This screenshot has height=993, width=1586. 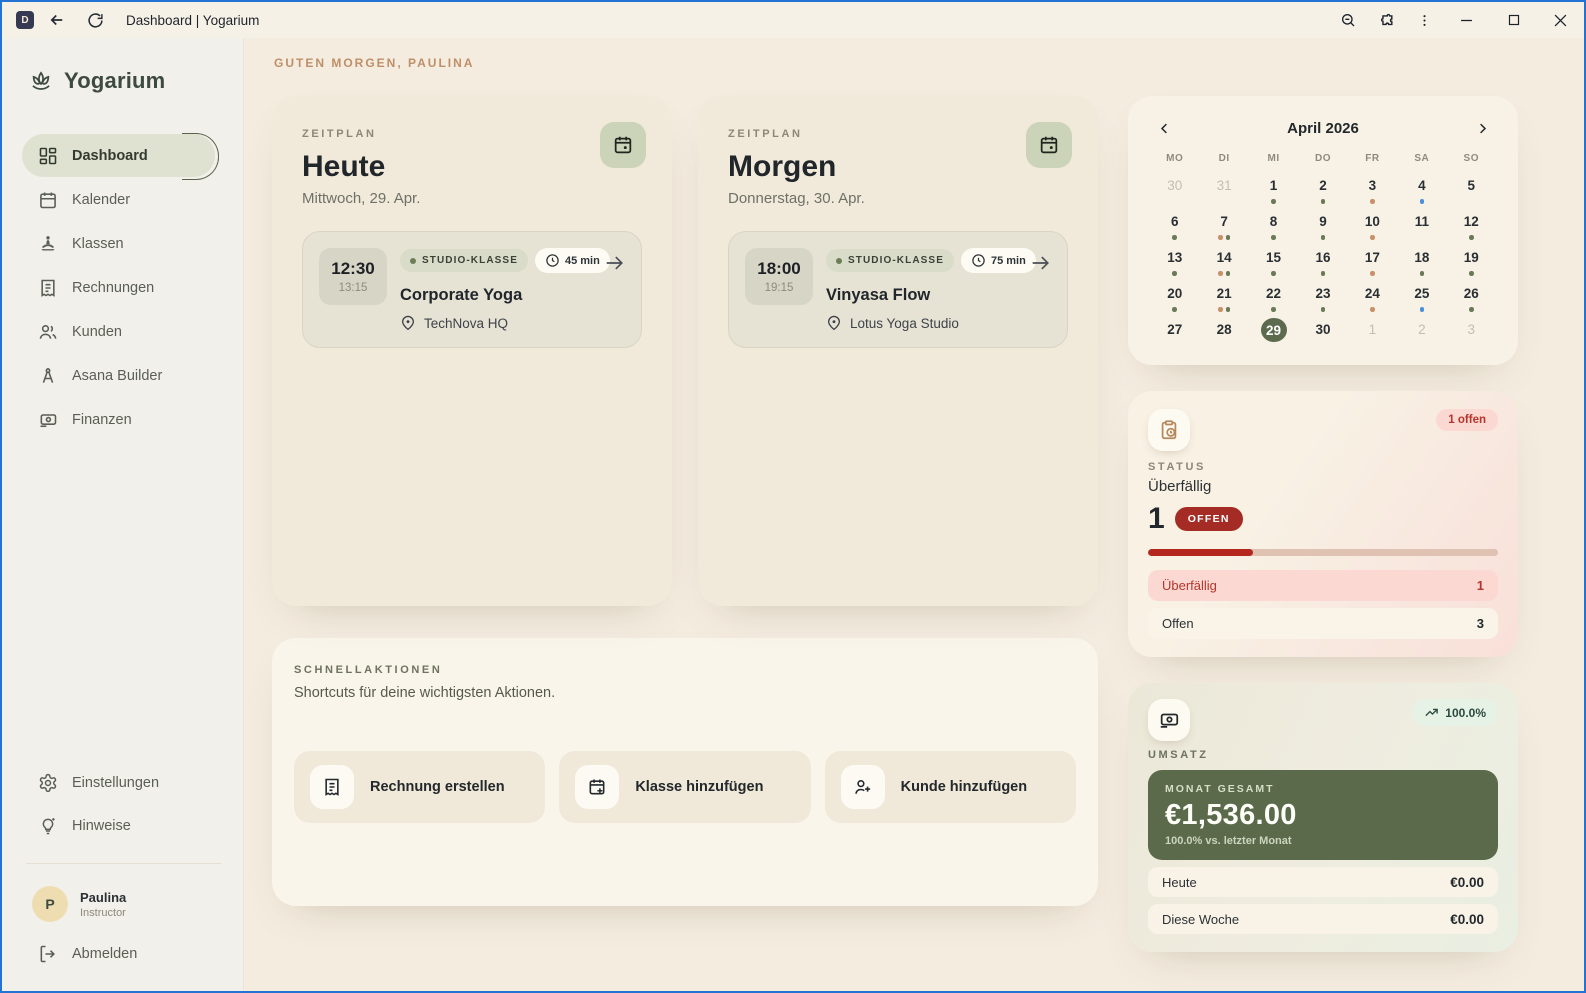 What do you see at coordinates (1174, 298) in the screenshot?
I see `calendar-day: 20` at bounding box center [1174, 298].